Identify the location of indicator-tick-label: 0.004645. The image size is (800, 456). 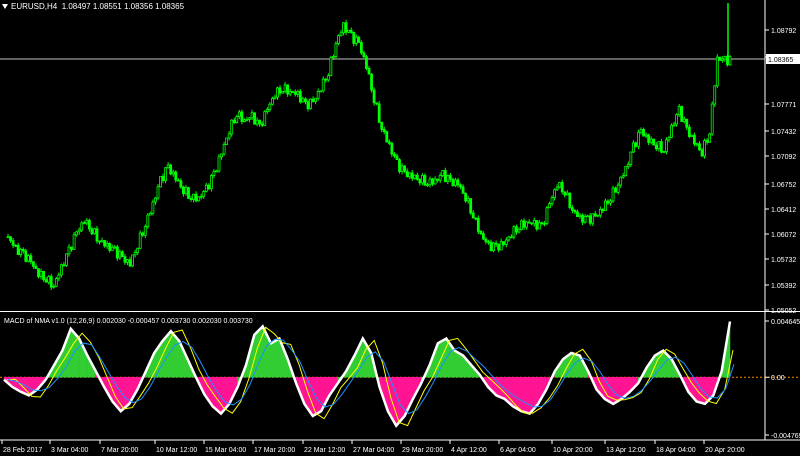
(785, 322).